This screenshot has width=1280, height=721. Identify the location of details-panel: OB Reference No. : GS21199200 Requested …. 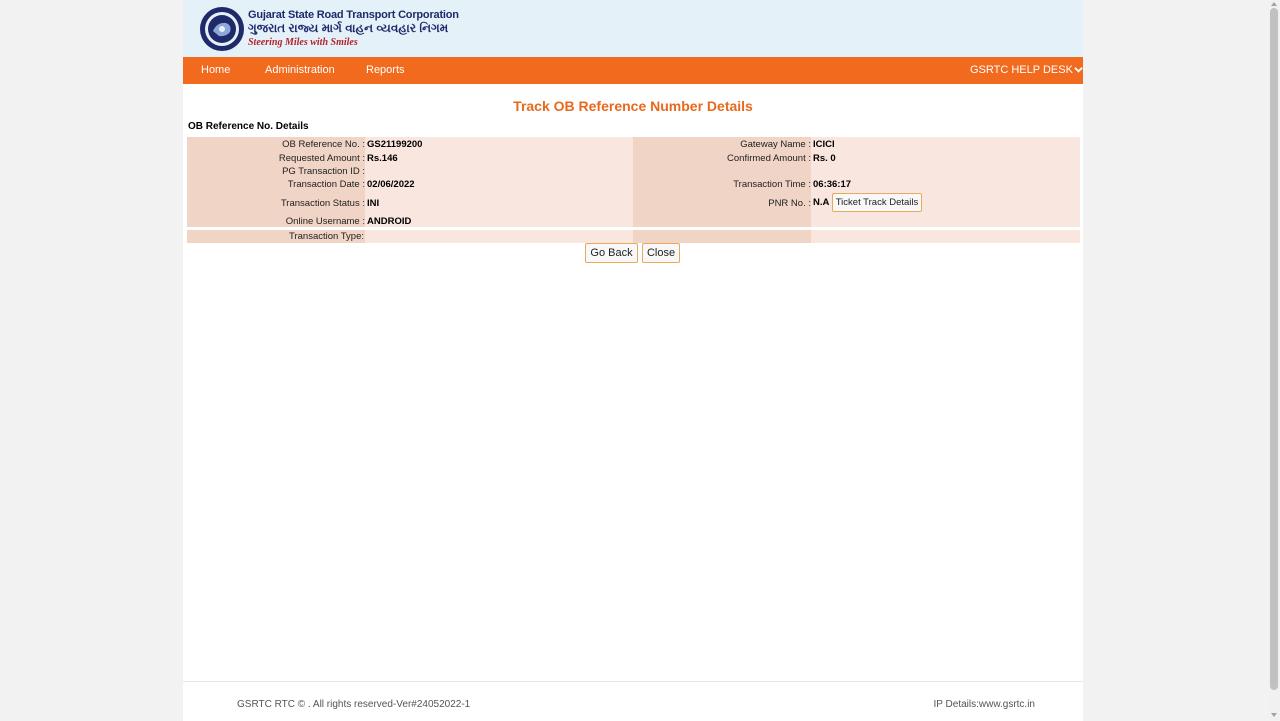
(633, 182).